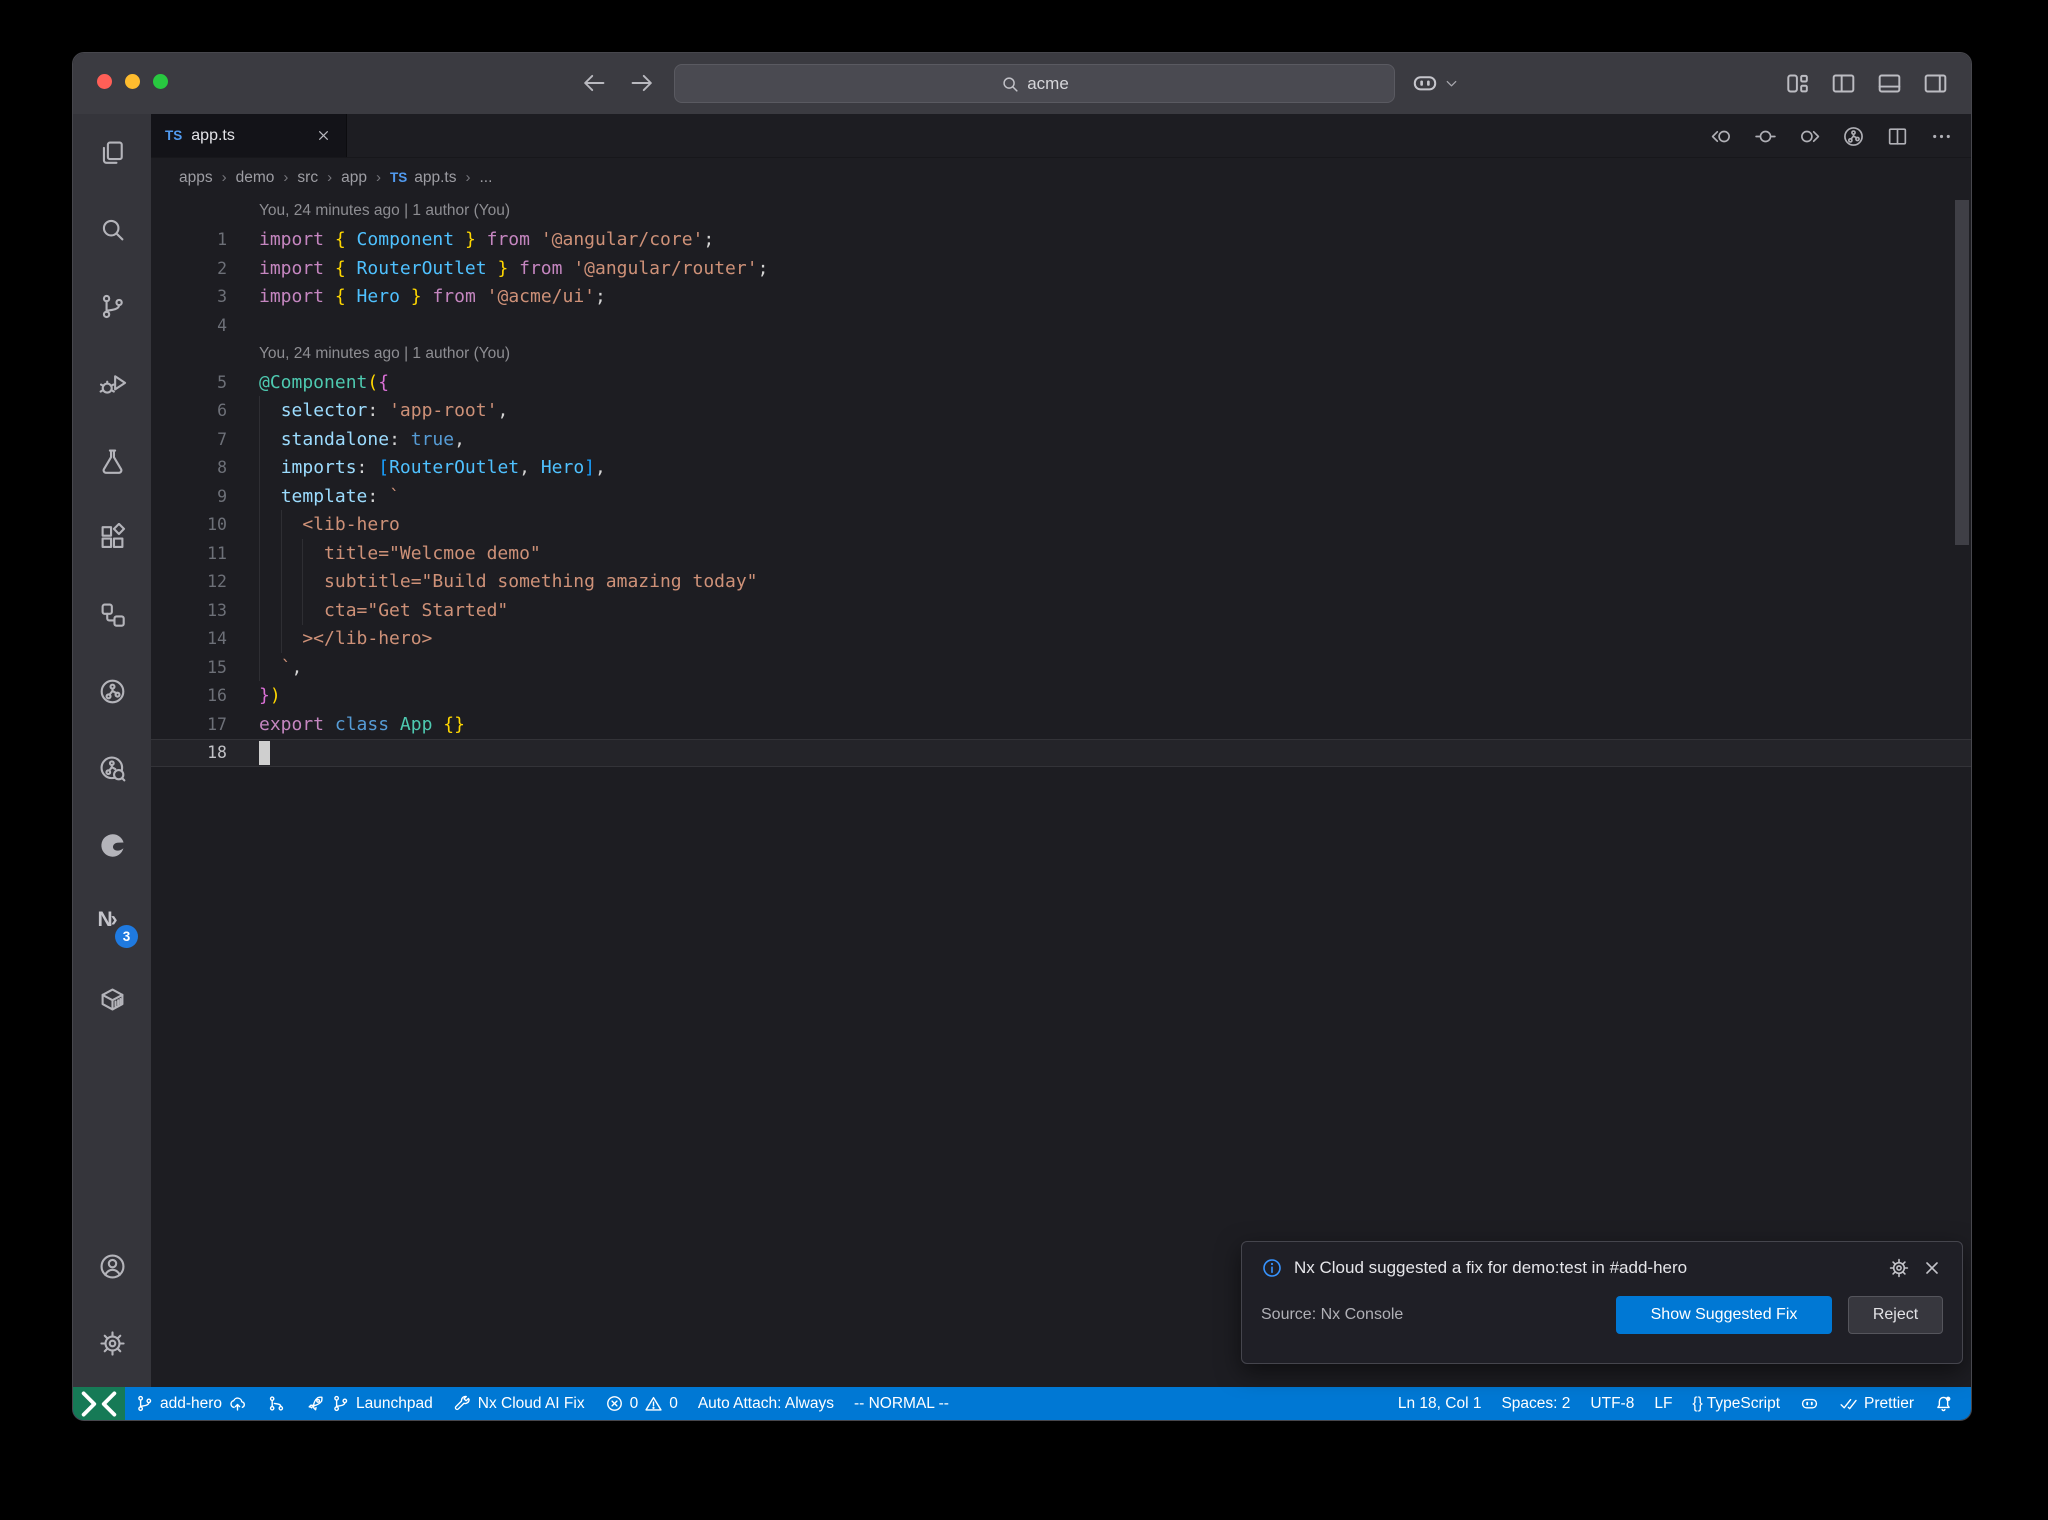  Describe the element at coordinates (112, 1266) in the screenshot. I see `activity-accounts` at that location.